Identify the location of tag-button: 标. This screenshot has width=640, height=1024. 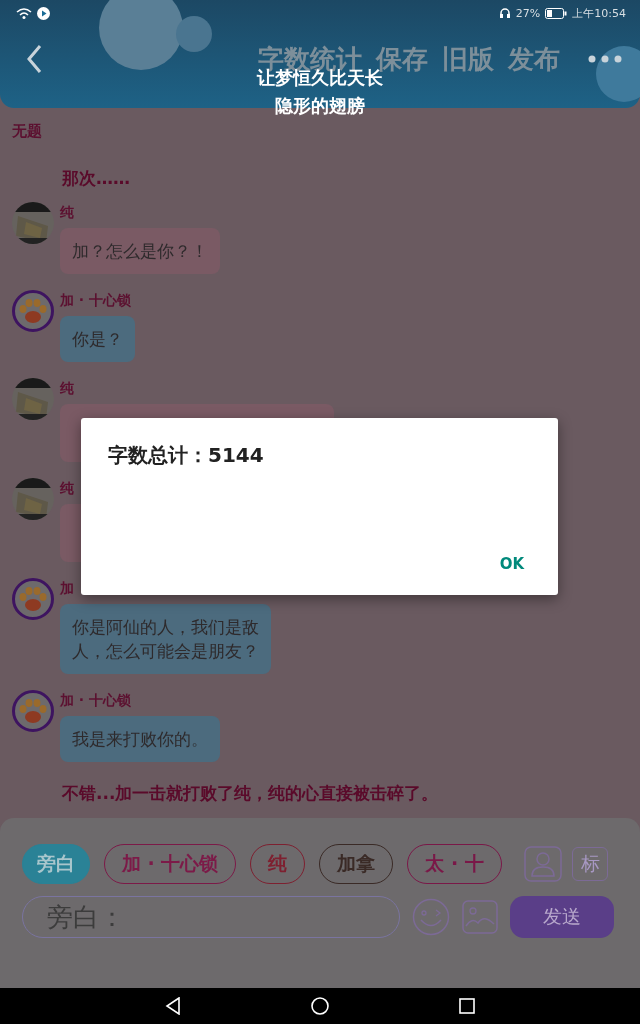
(590, 864).